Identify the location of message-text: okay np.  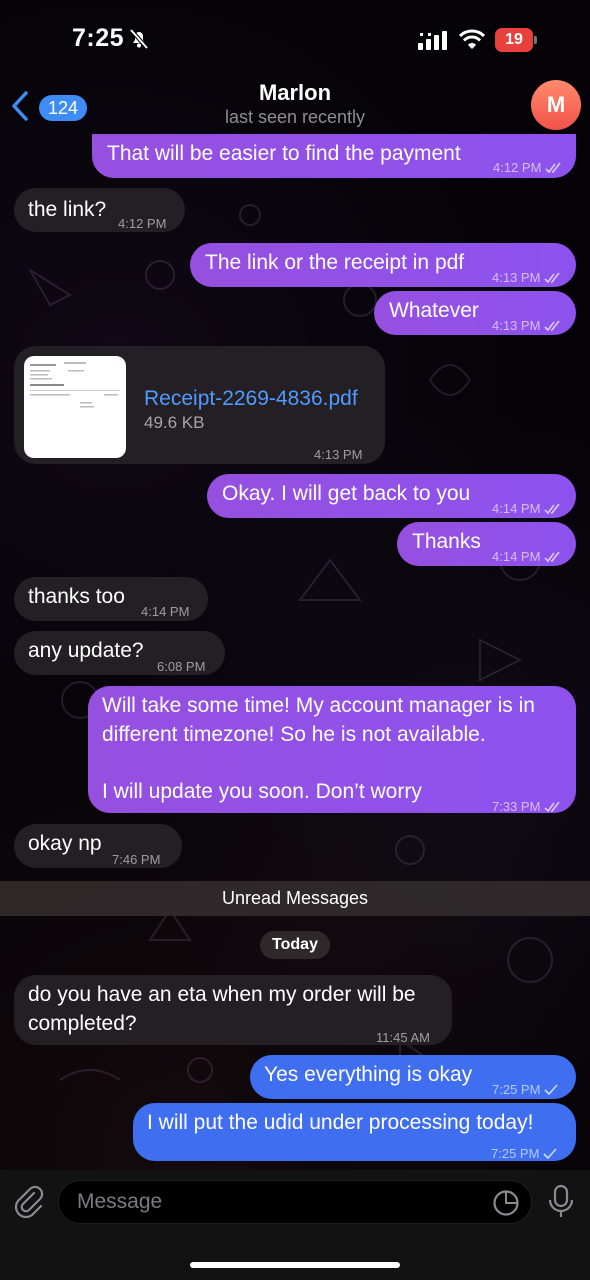
(65, 843).